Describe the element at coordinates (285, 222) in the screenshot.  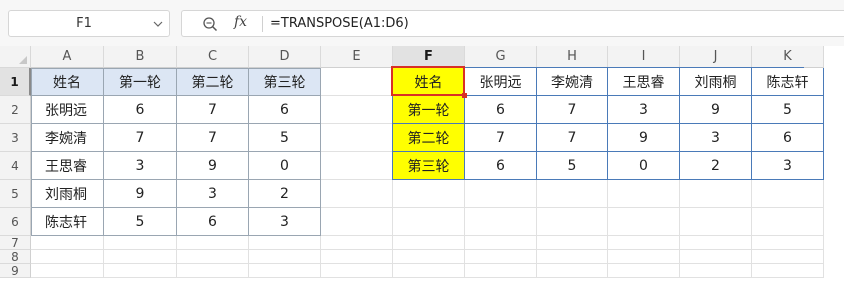
I see `cell-d6: 3` at that location.